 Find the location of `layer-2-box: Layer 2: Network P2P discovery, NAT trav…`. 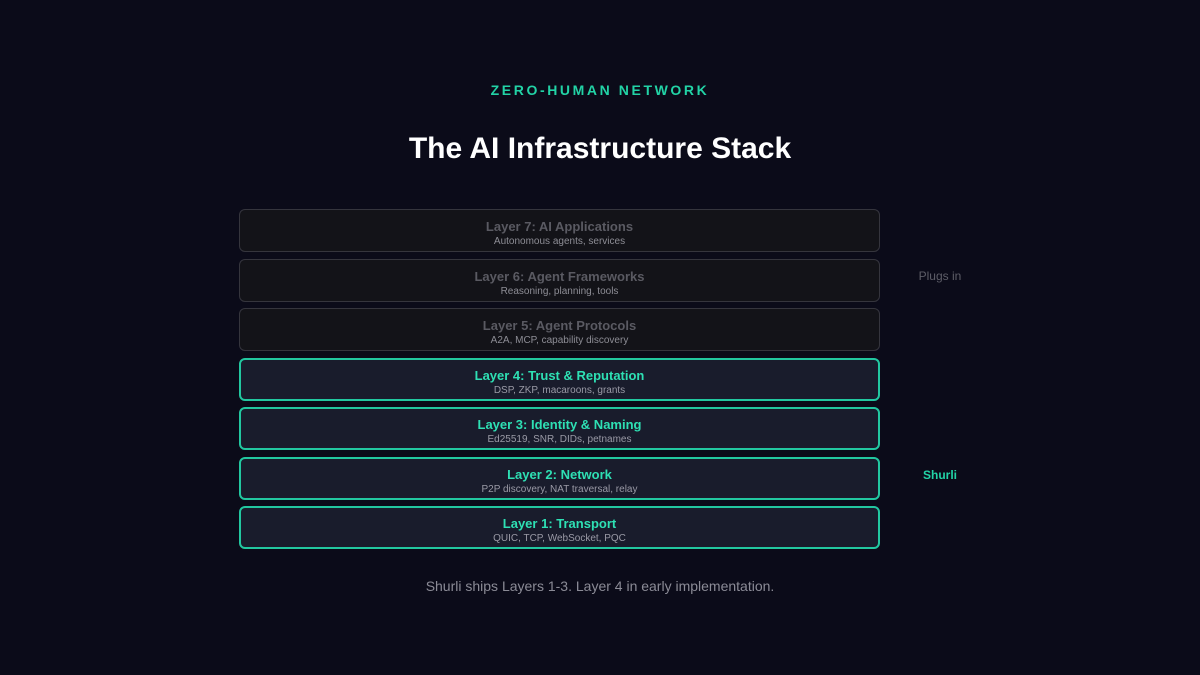

layer-2-box: Layer 2: Network P2P discovery, NAT trav… is located at coordinates (559, 478).